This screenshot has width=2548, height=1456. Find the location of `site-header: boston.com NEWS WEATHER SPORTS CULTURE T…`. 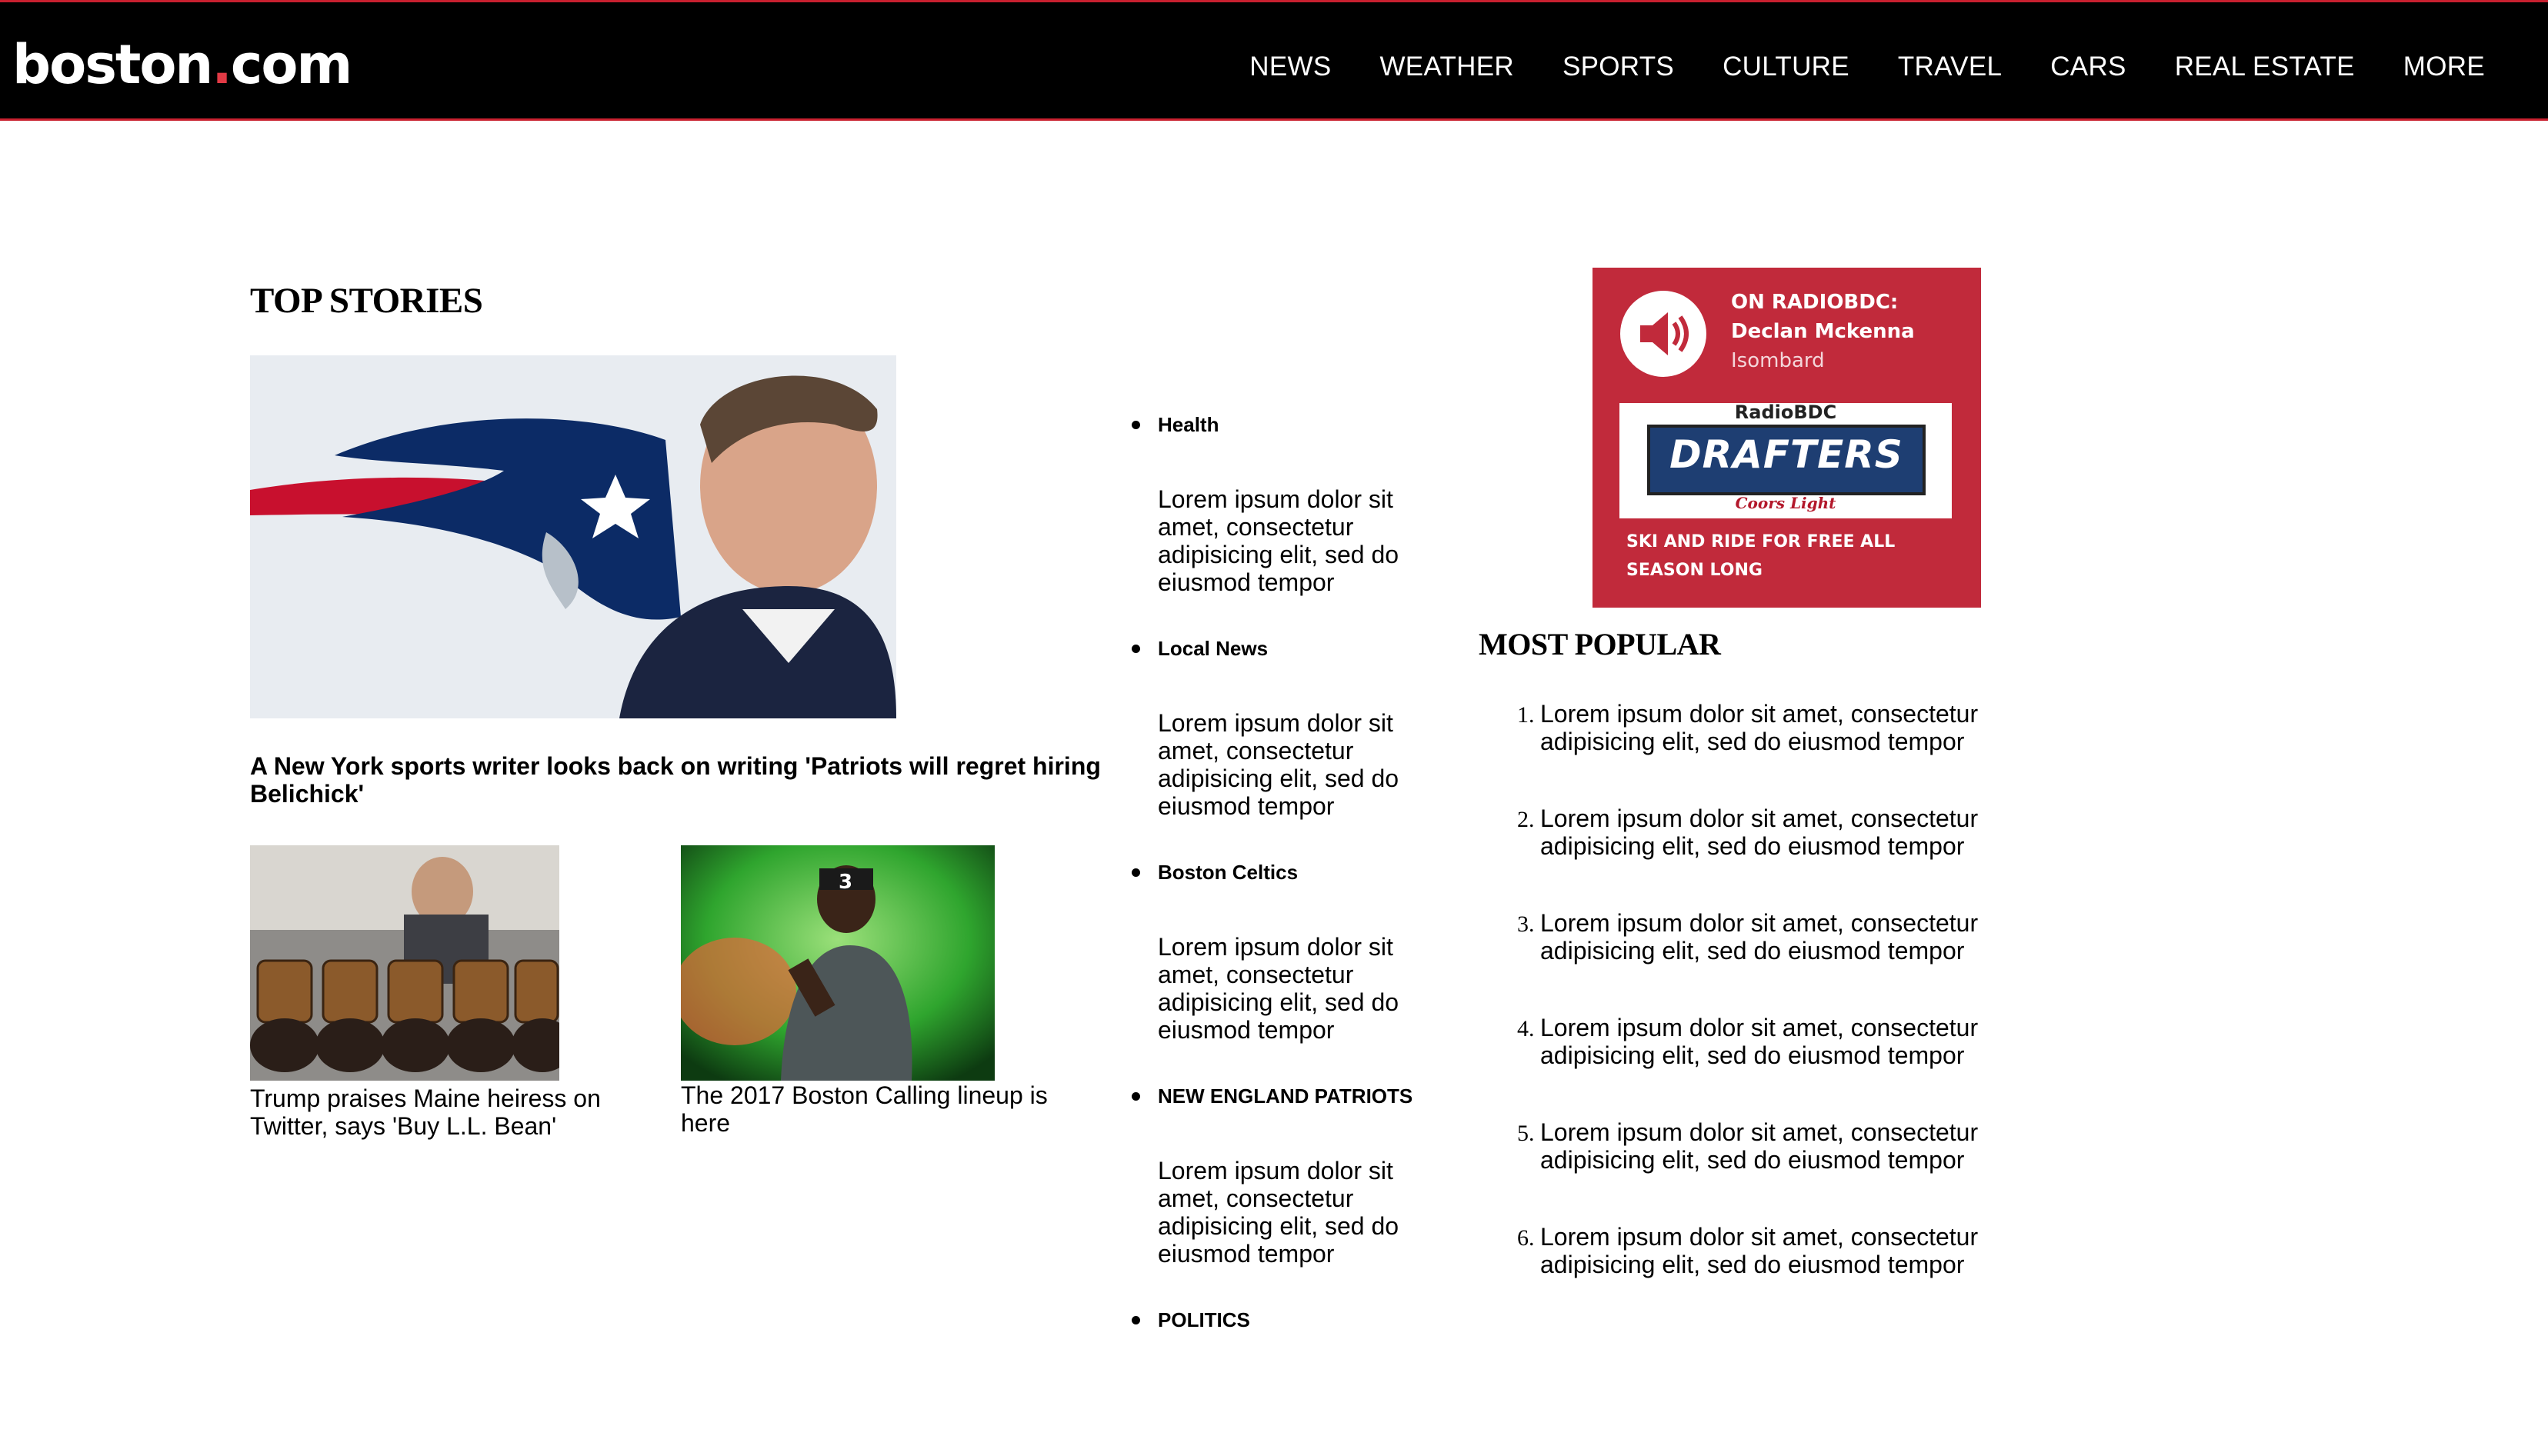

site-header: boston.com NEWS WEATHER SPORTS CULTURE T… is located at coordinates (1274, 60).